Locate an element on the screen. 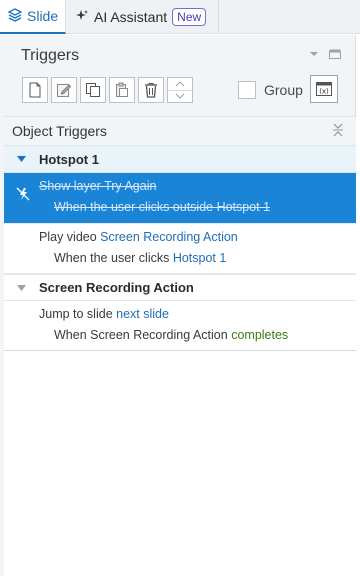 The width and height of the screenshot is (360, 576). trigger-when: When the is located at coordinates (81, 258).